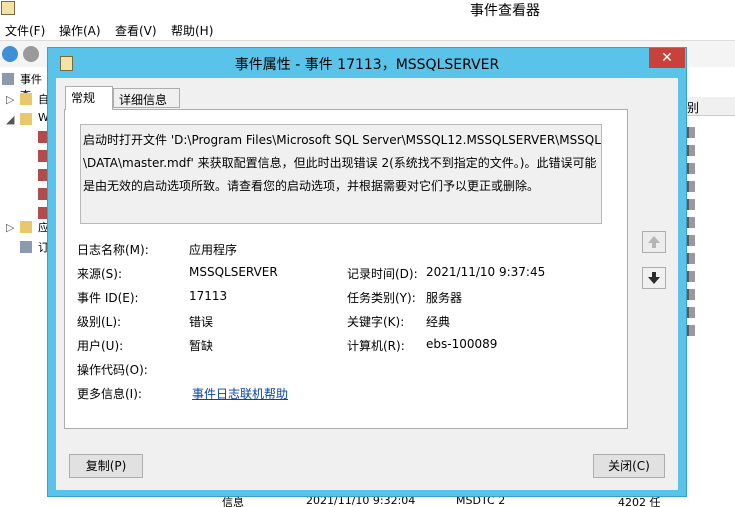 The width and height of the screenshot is (735, 507). Describe the element at coordinates (113, 250) in the screenshot. I see `log-name-label: 日志名称(M):` at that location.